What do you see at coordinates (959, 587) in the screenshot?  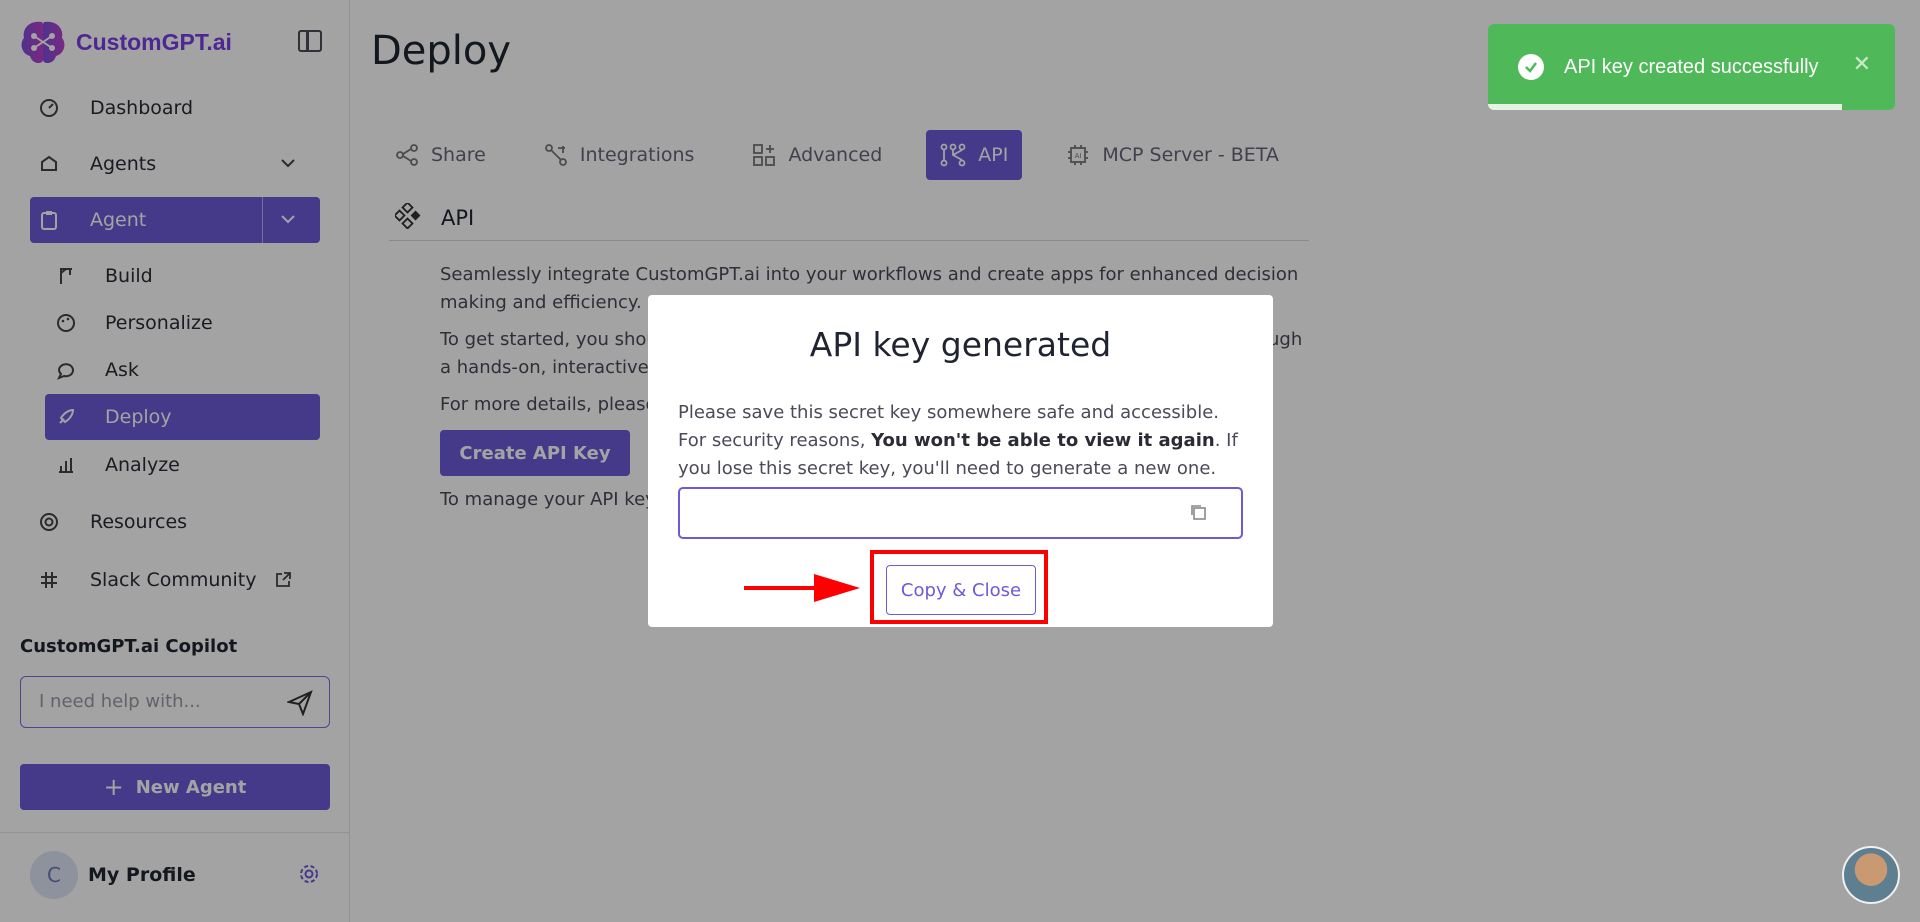 I see `annotation-highlight-box` at bounding box center [959, 587].